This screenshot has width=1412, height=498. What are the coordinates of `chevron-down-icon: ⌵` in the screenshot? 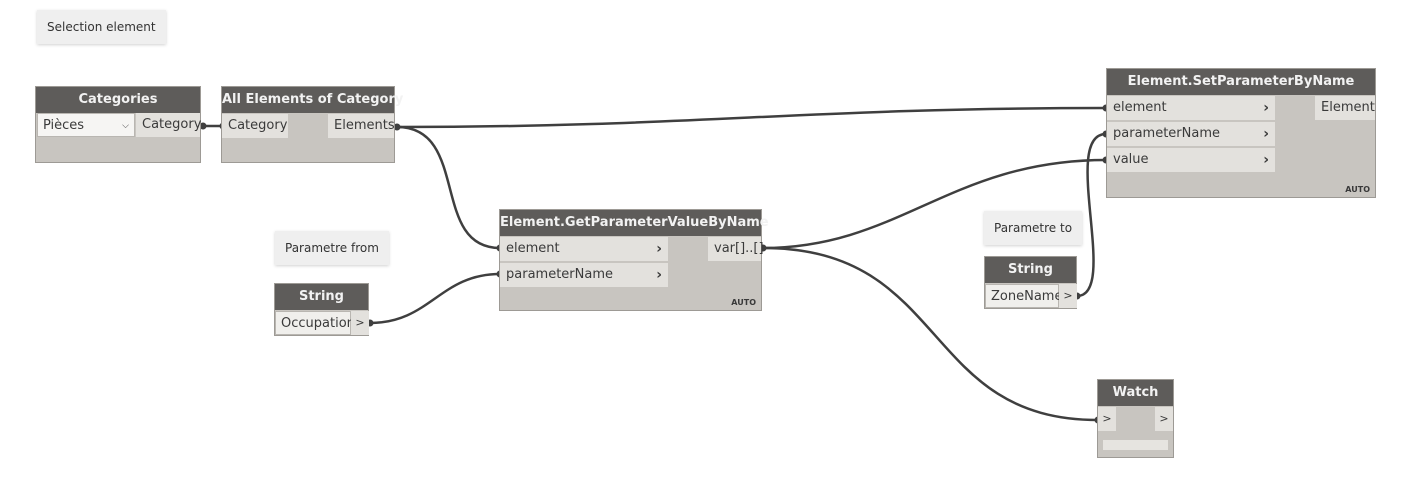 It's located at (125, 126).